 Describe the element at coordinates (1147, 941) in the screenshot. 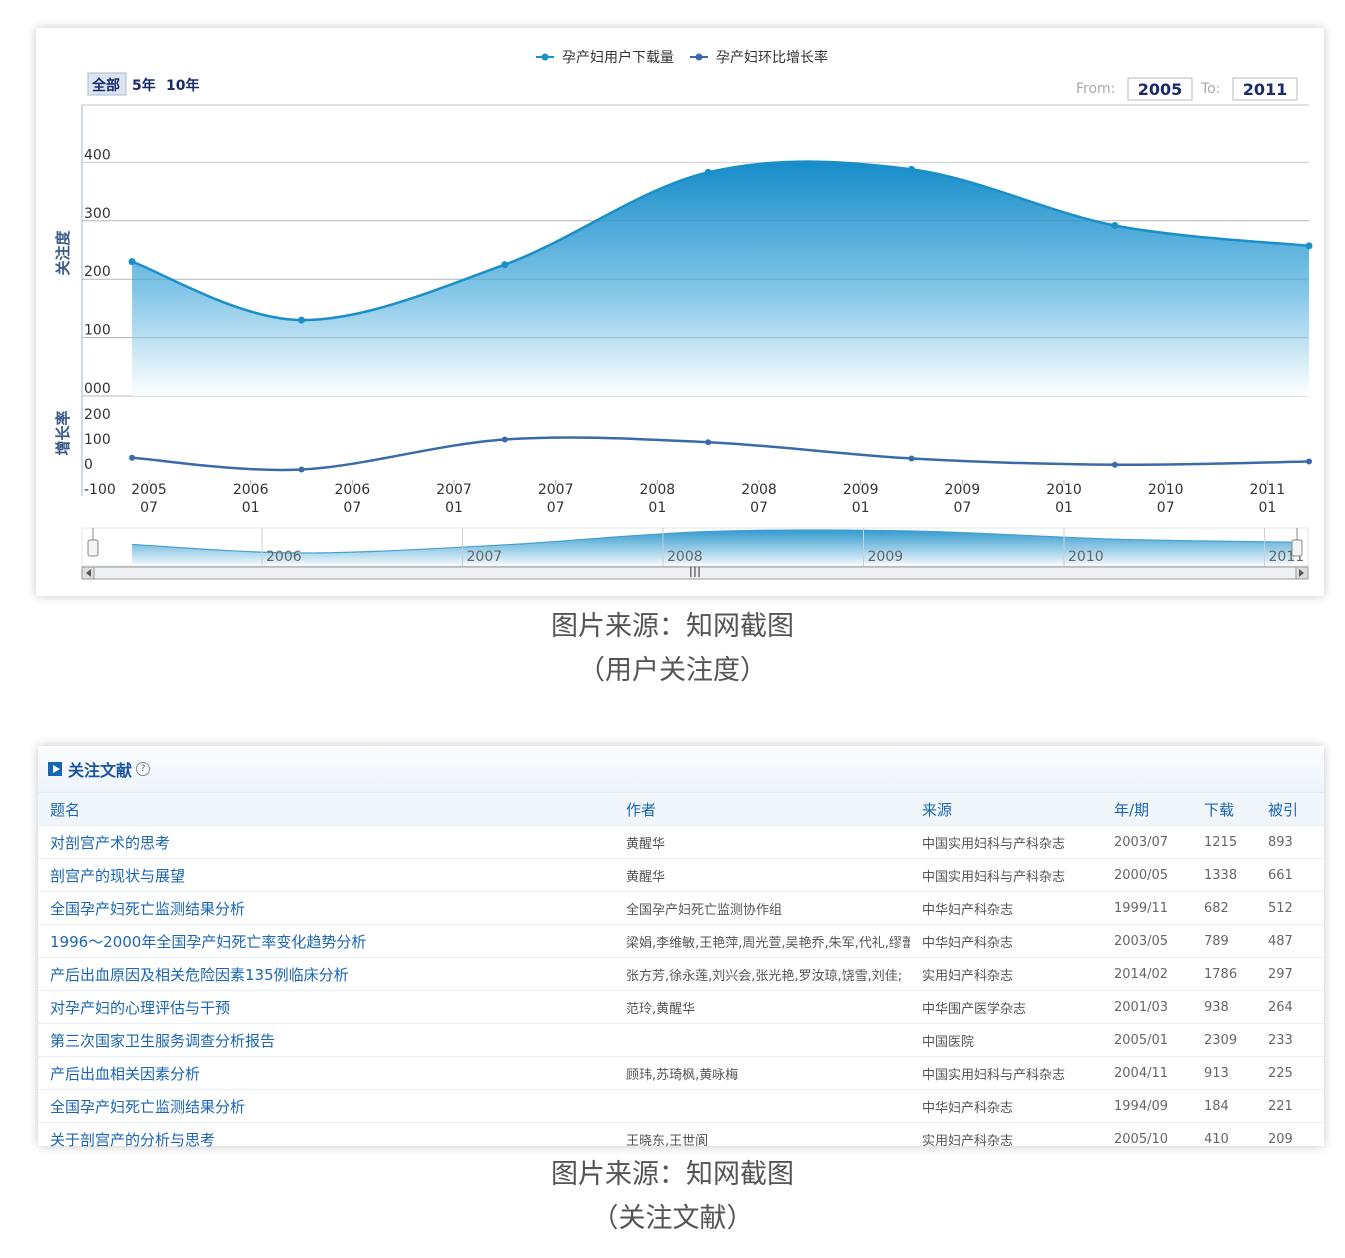

I see `cell-issue: 2003/05` at that location.